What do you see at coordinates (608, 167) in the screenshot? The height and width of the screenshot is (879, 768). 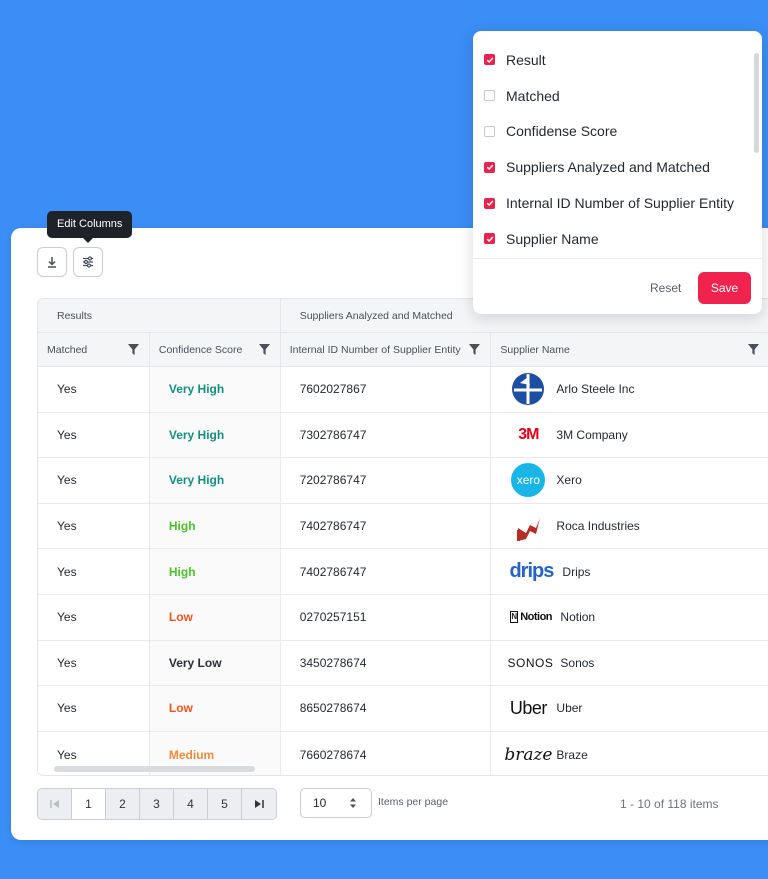 I see `option-label: Suppliers Analyzed and Matched` at bounding box center [608, 167].